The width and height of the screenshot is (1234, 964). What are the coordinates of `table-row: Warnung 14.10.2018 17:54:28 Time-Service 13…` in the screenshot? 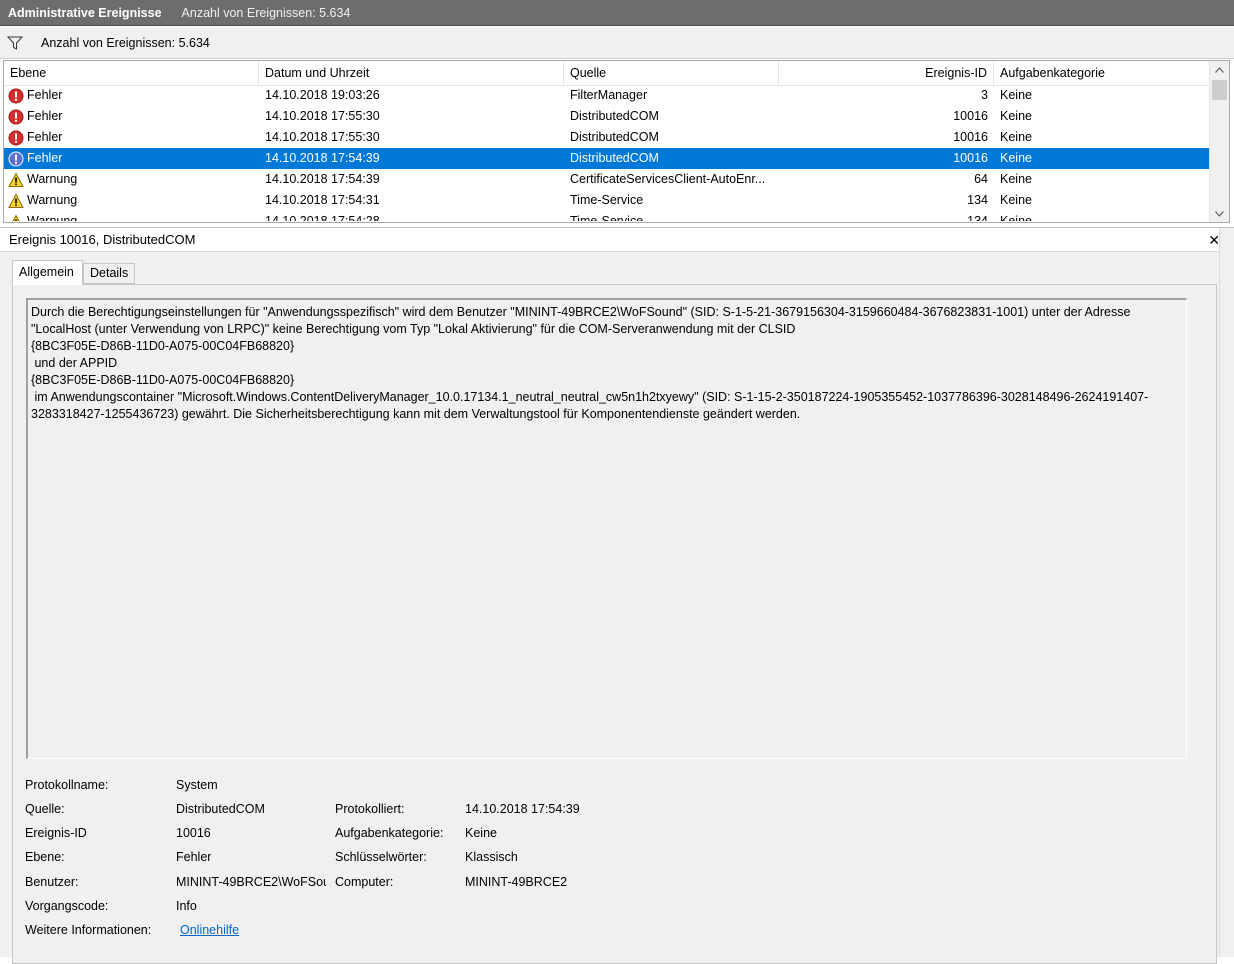 It's located at (607, 216).